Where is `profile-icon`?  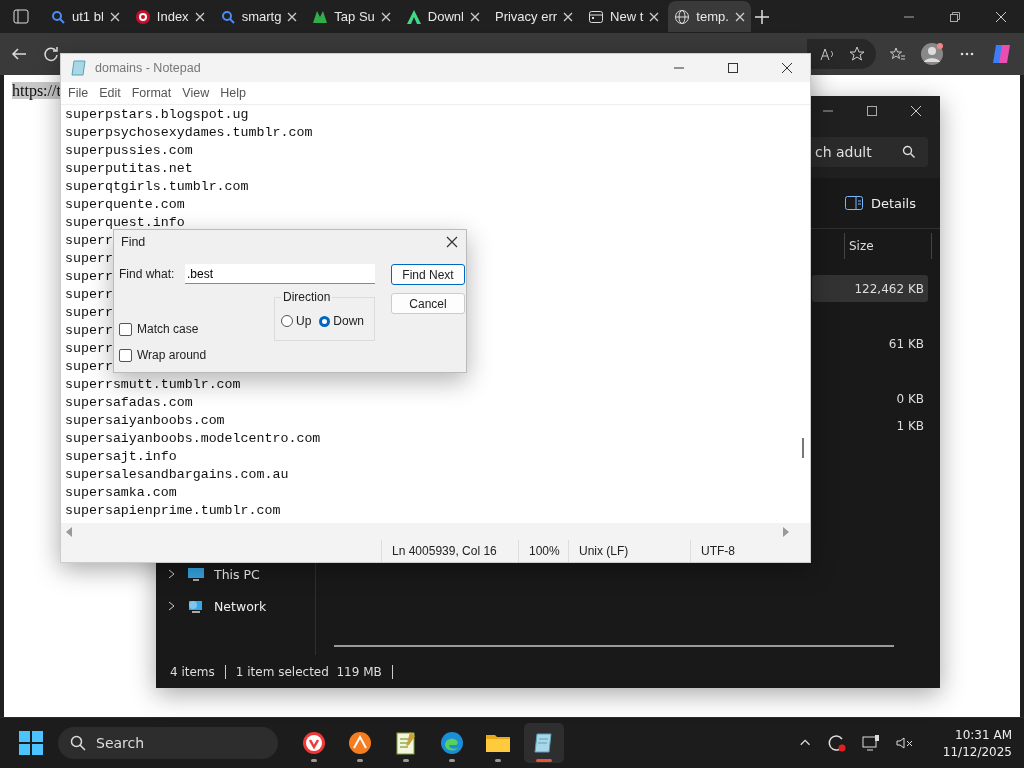 profile-icon is located at coordinates (932, 54).